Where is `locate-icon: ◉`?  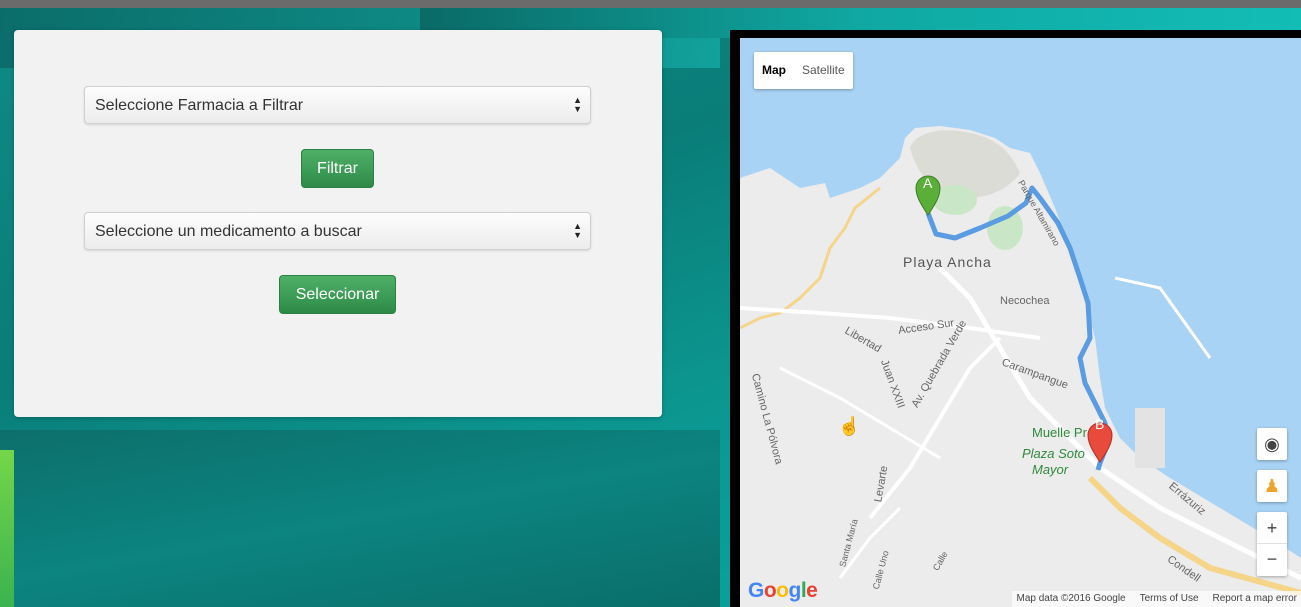 locate-icon: ◉ is located at coordinates (1272, 444).